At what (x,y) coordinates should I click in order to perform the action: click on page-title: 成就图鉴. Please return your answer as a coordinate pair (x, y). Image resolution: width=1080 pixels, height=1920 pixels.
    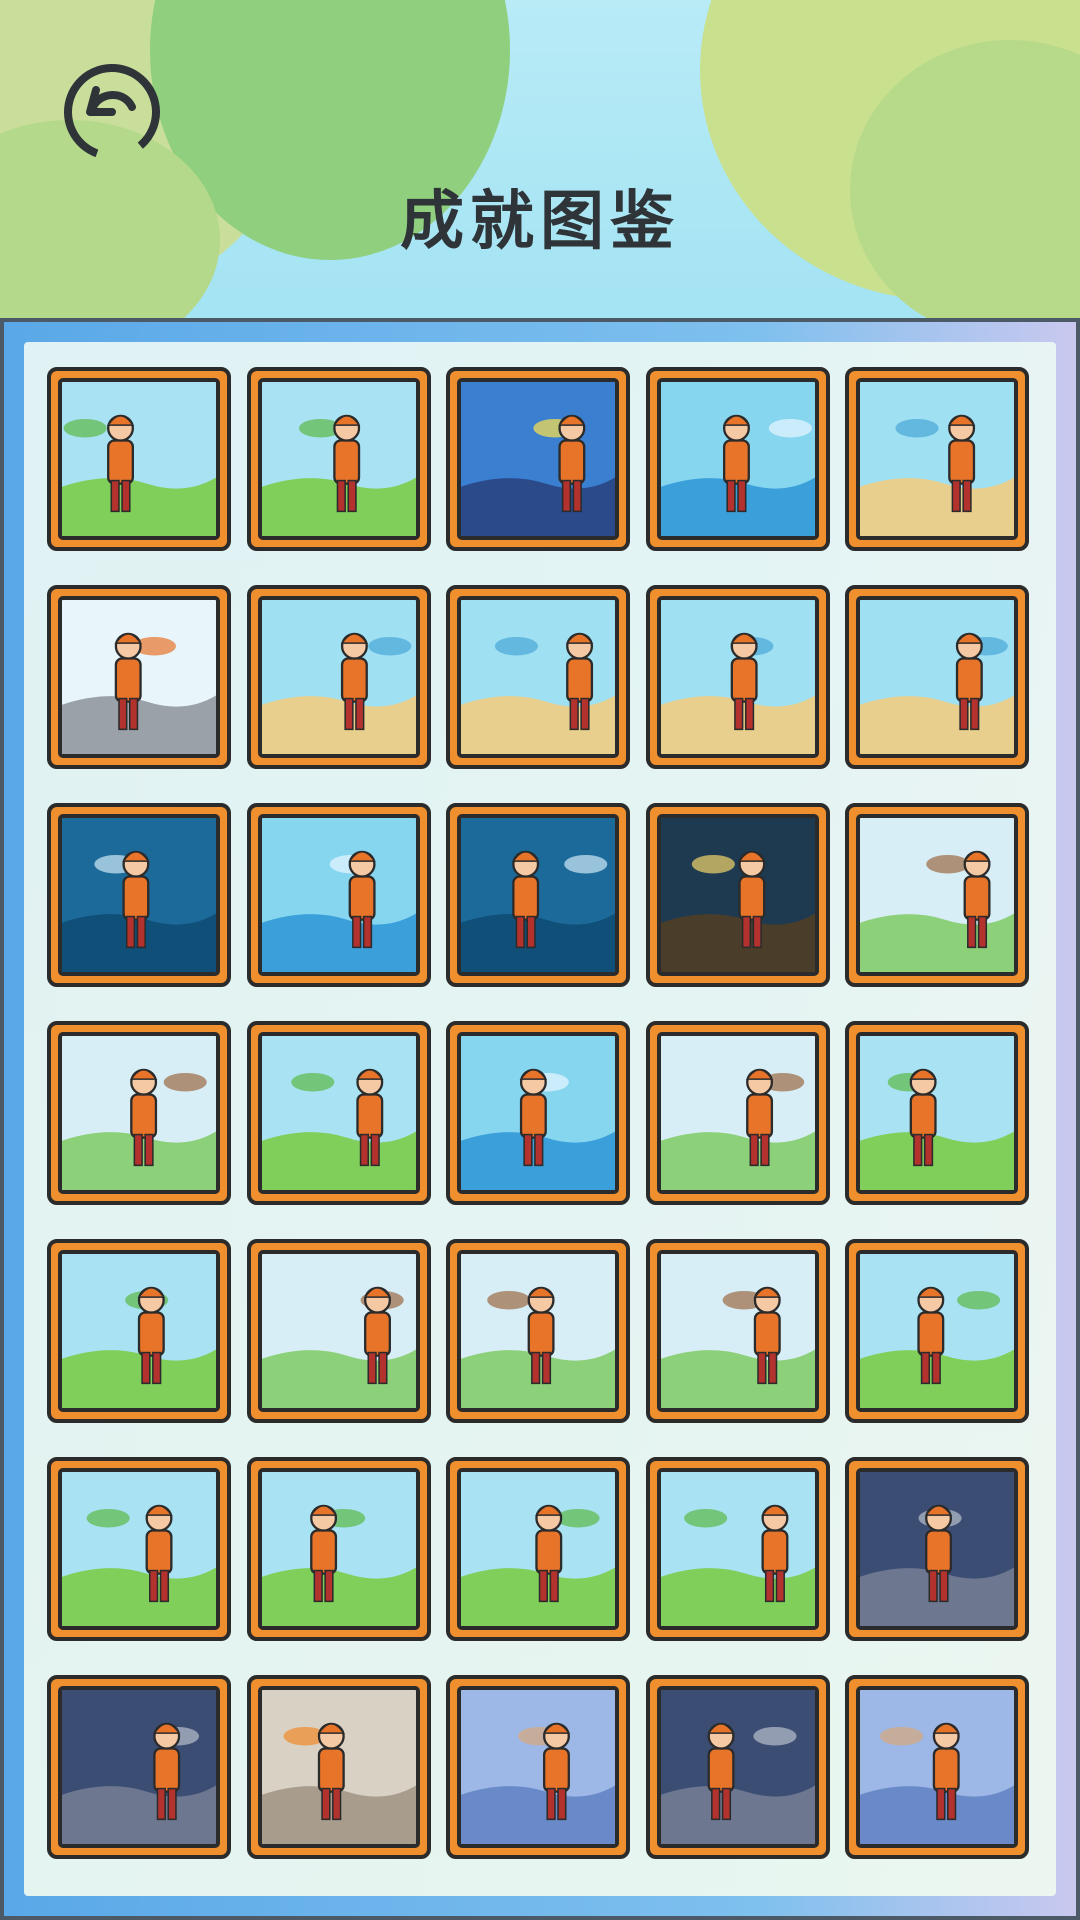
    Looking at the image, I should click on (540, 222).